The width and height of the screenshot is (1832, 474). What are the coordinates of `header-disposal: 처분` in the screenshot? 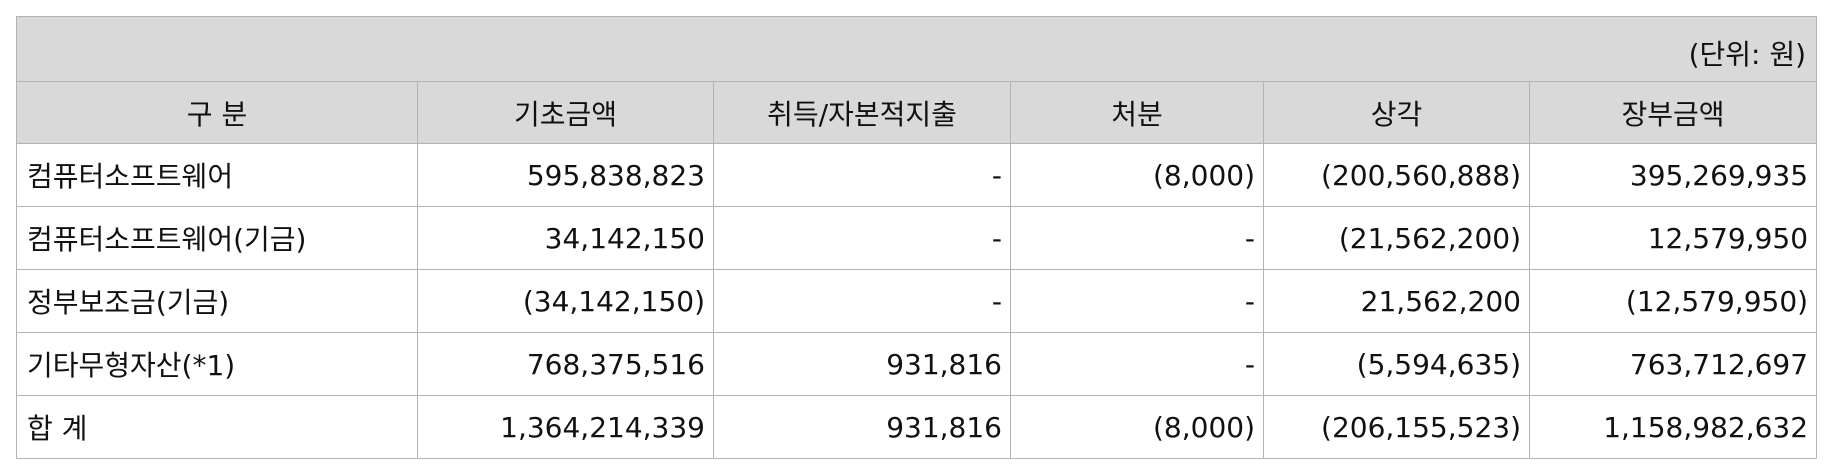 It's located at (1137, 112).